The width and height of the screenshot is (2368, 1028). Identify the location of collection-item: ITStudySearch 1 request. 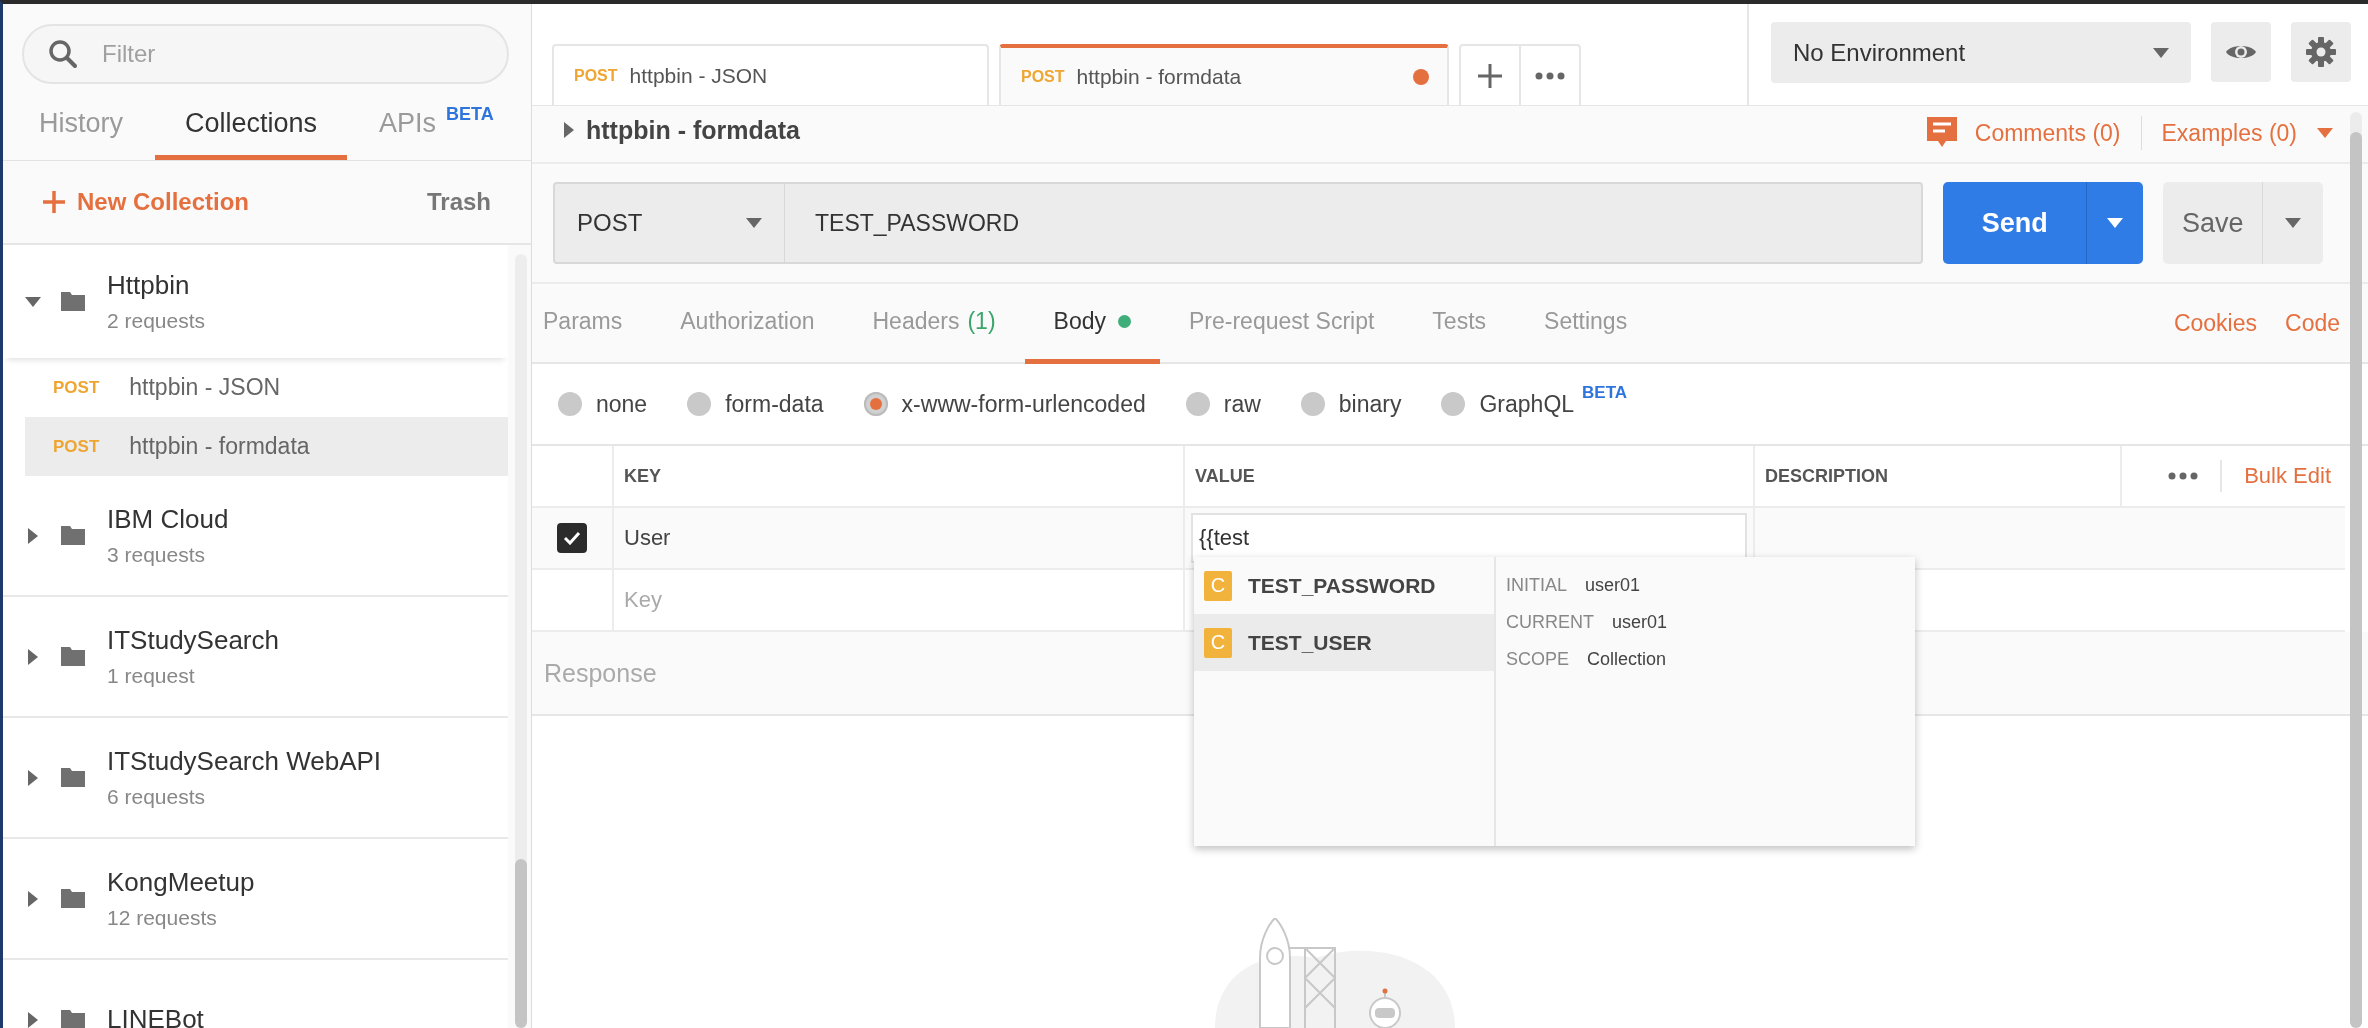
(255, 657).